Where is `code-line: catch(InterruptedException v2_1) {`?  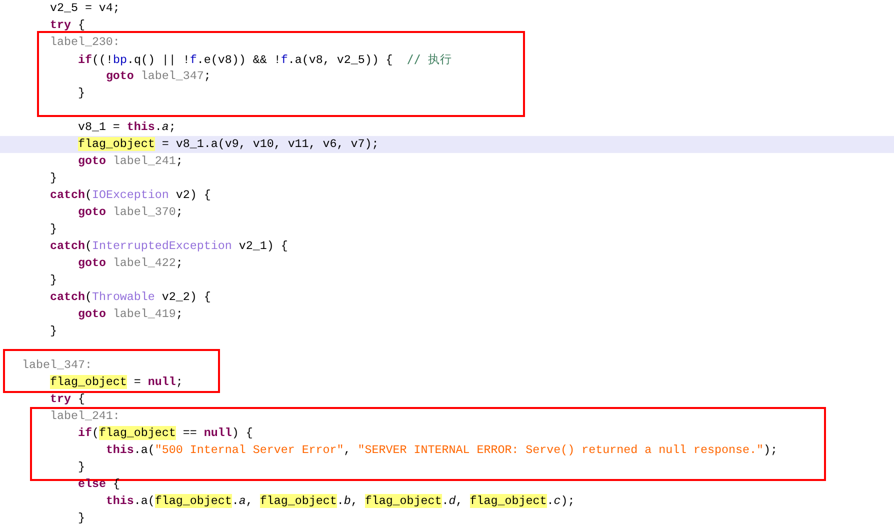
code-line: catch(InterruptedException v2_1) { is located at coordinates (168, 246).